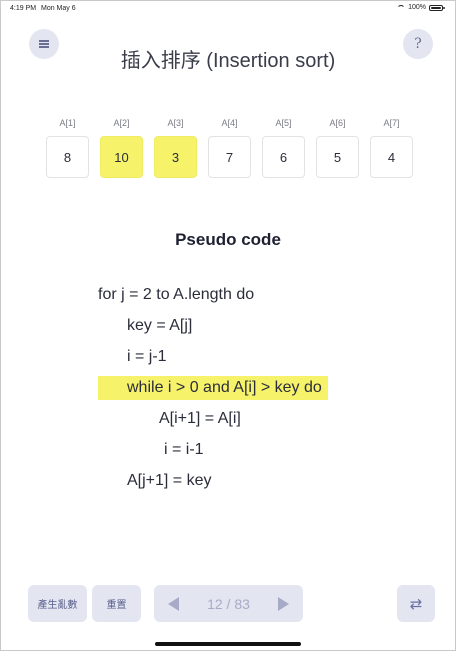 This screenshot has width=456, height=651. Describe the element at coordinates (67, 157) in the screenshot. I see `array-value-box: 8` at that location.